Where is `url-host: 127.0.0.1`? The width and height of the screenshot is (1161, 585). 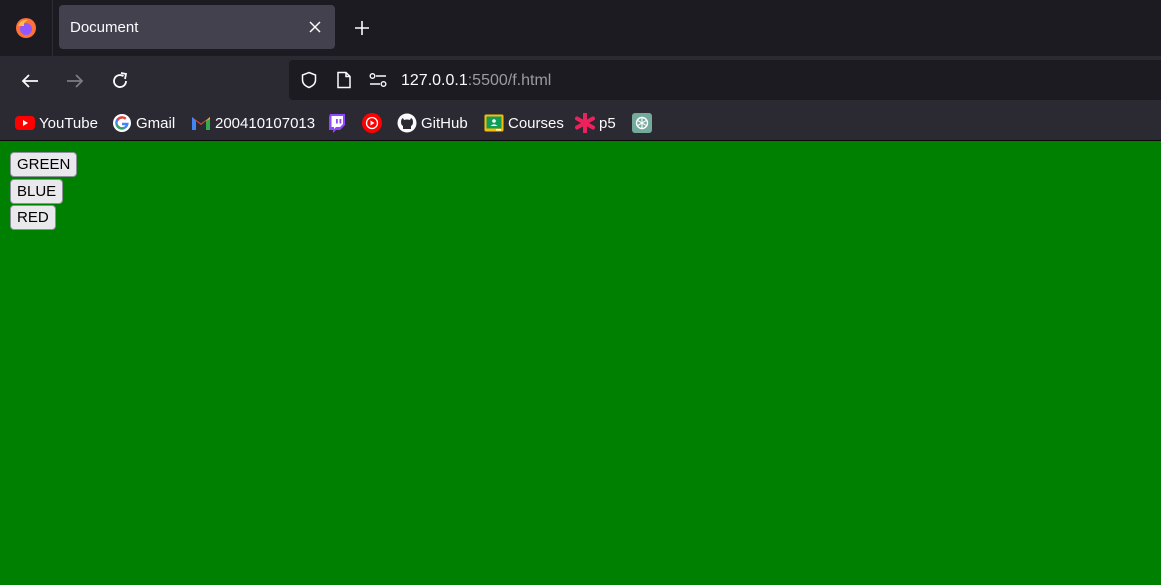 url-host: 127.0.0.1 is located at coordinates (434, 80).